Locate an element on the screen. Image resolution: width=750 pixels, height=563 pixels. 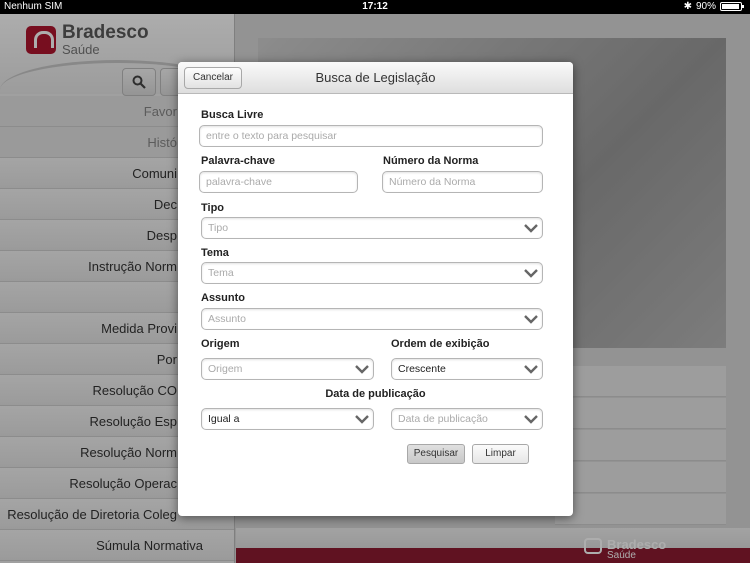
ordem-value: Crescente is located at coordinates (422, 369).